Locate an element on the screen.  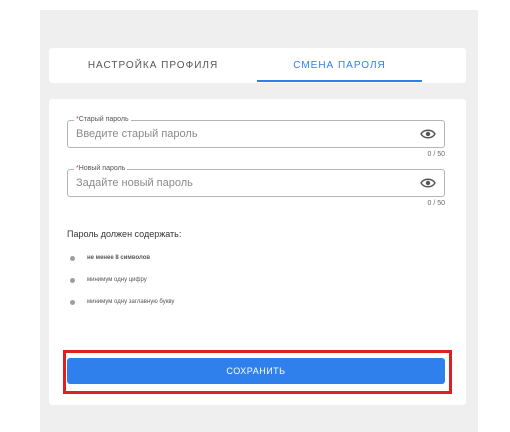
requirement-item: минимум одну заглавную букву is located at coordinates (122, 302).